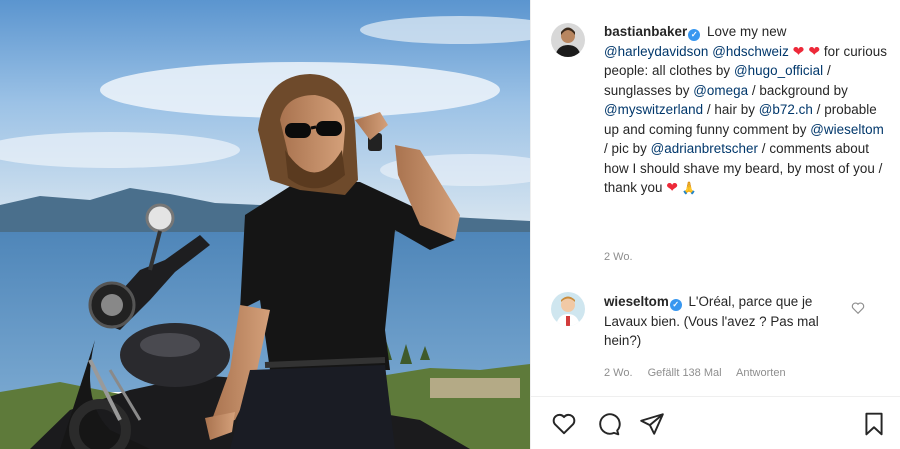 The image size is (900, 449). I want to click on action-bar, so click(719, 424).